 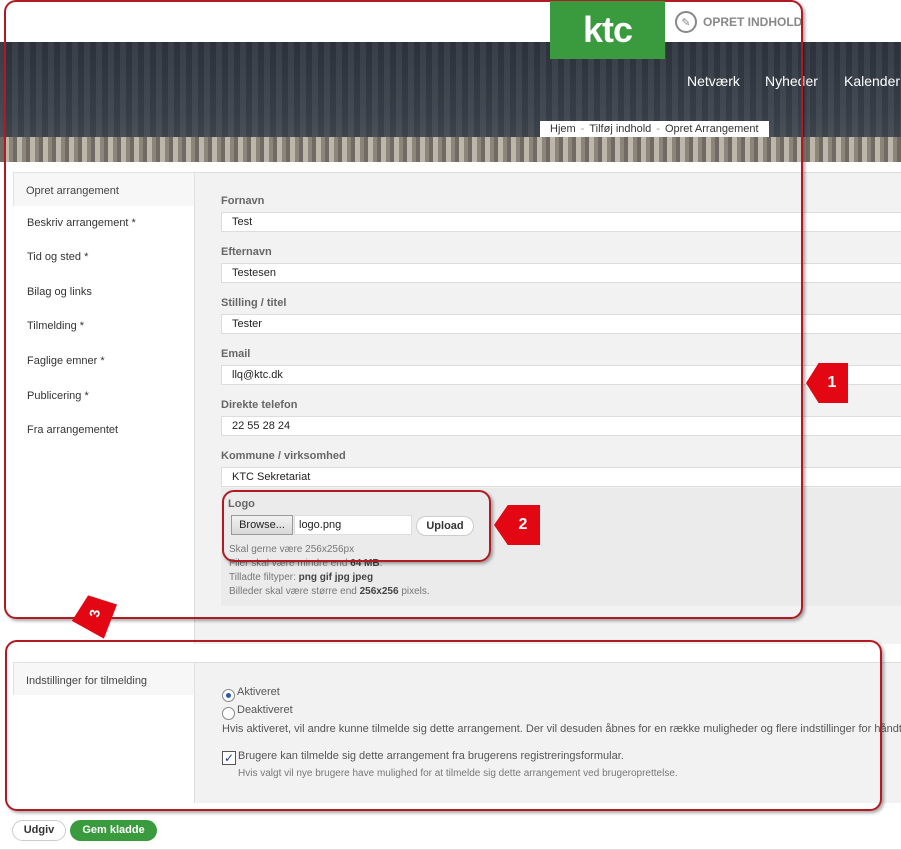 I want to click on save-draft-button: Gem kladde, so click(x=113, y=830).